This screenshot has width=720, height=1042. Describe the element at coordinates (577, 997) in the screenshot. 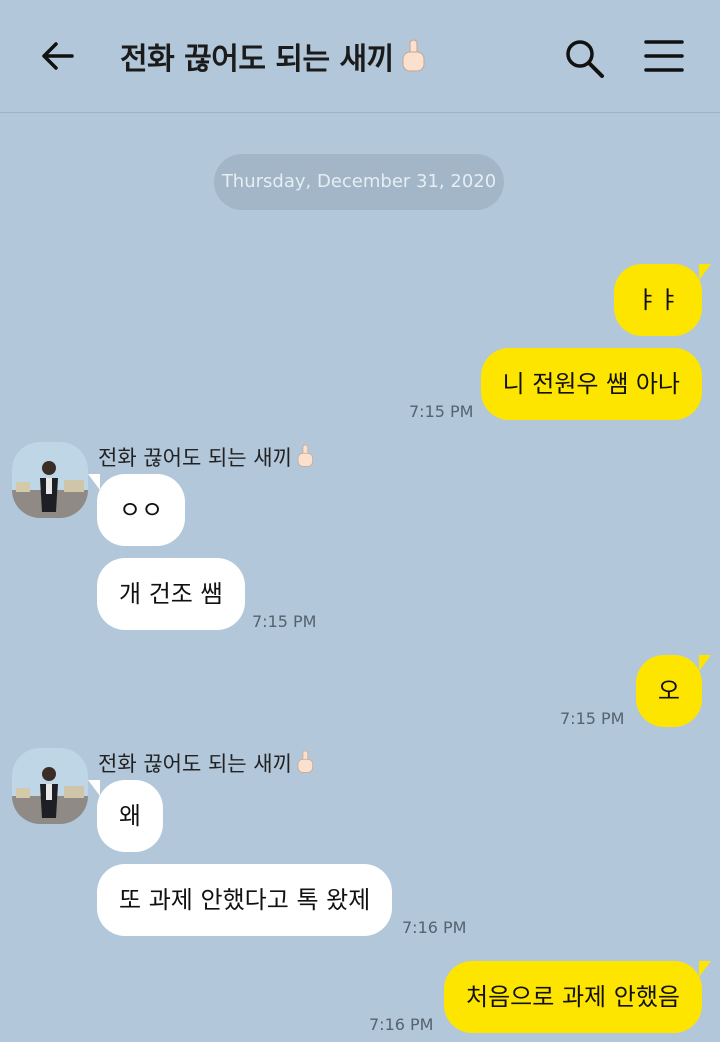

I see `my-message-bubble: 처음으로 과제 안했음` at that location.